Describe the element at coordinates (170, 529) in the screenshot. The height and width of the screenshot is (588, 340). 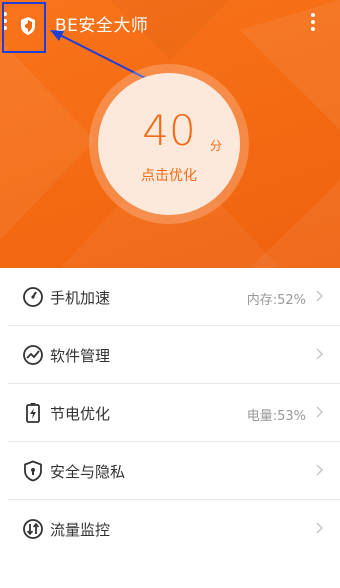
I see `feature-row-traffic-monitor: 流量监控` at that location.